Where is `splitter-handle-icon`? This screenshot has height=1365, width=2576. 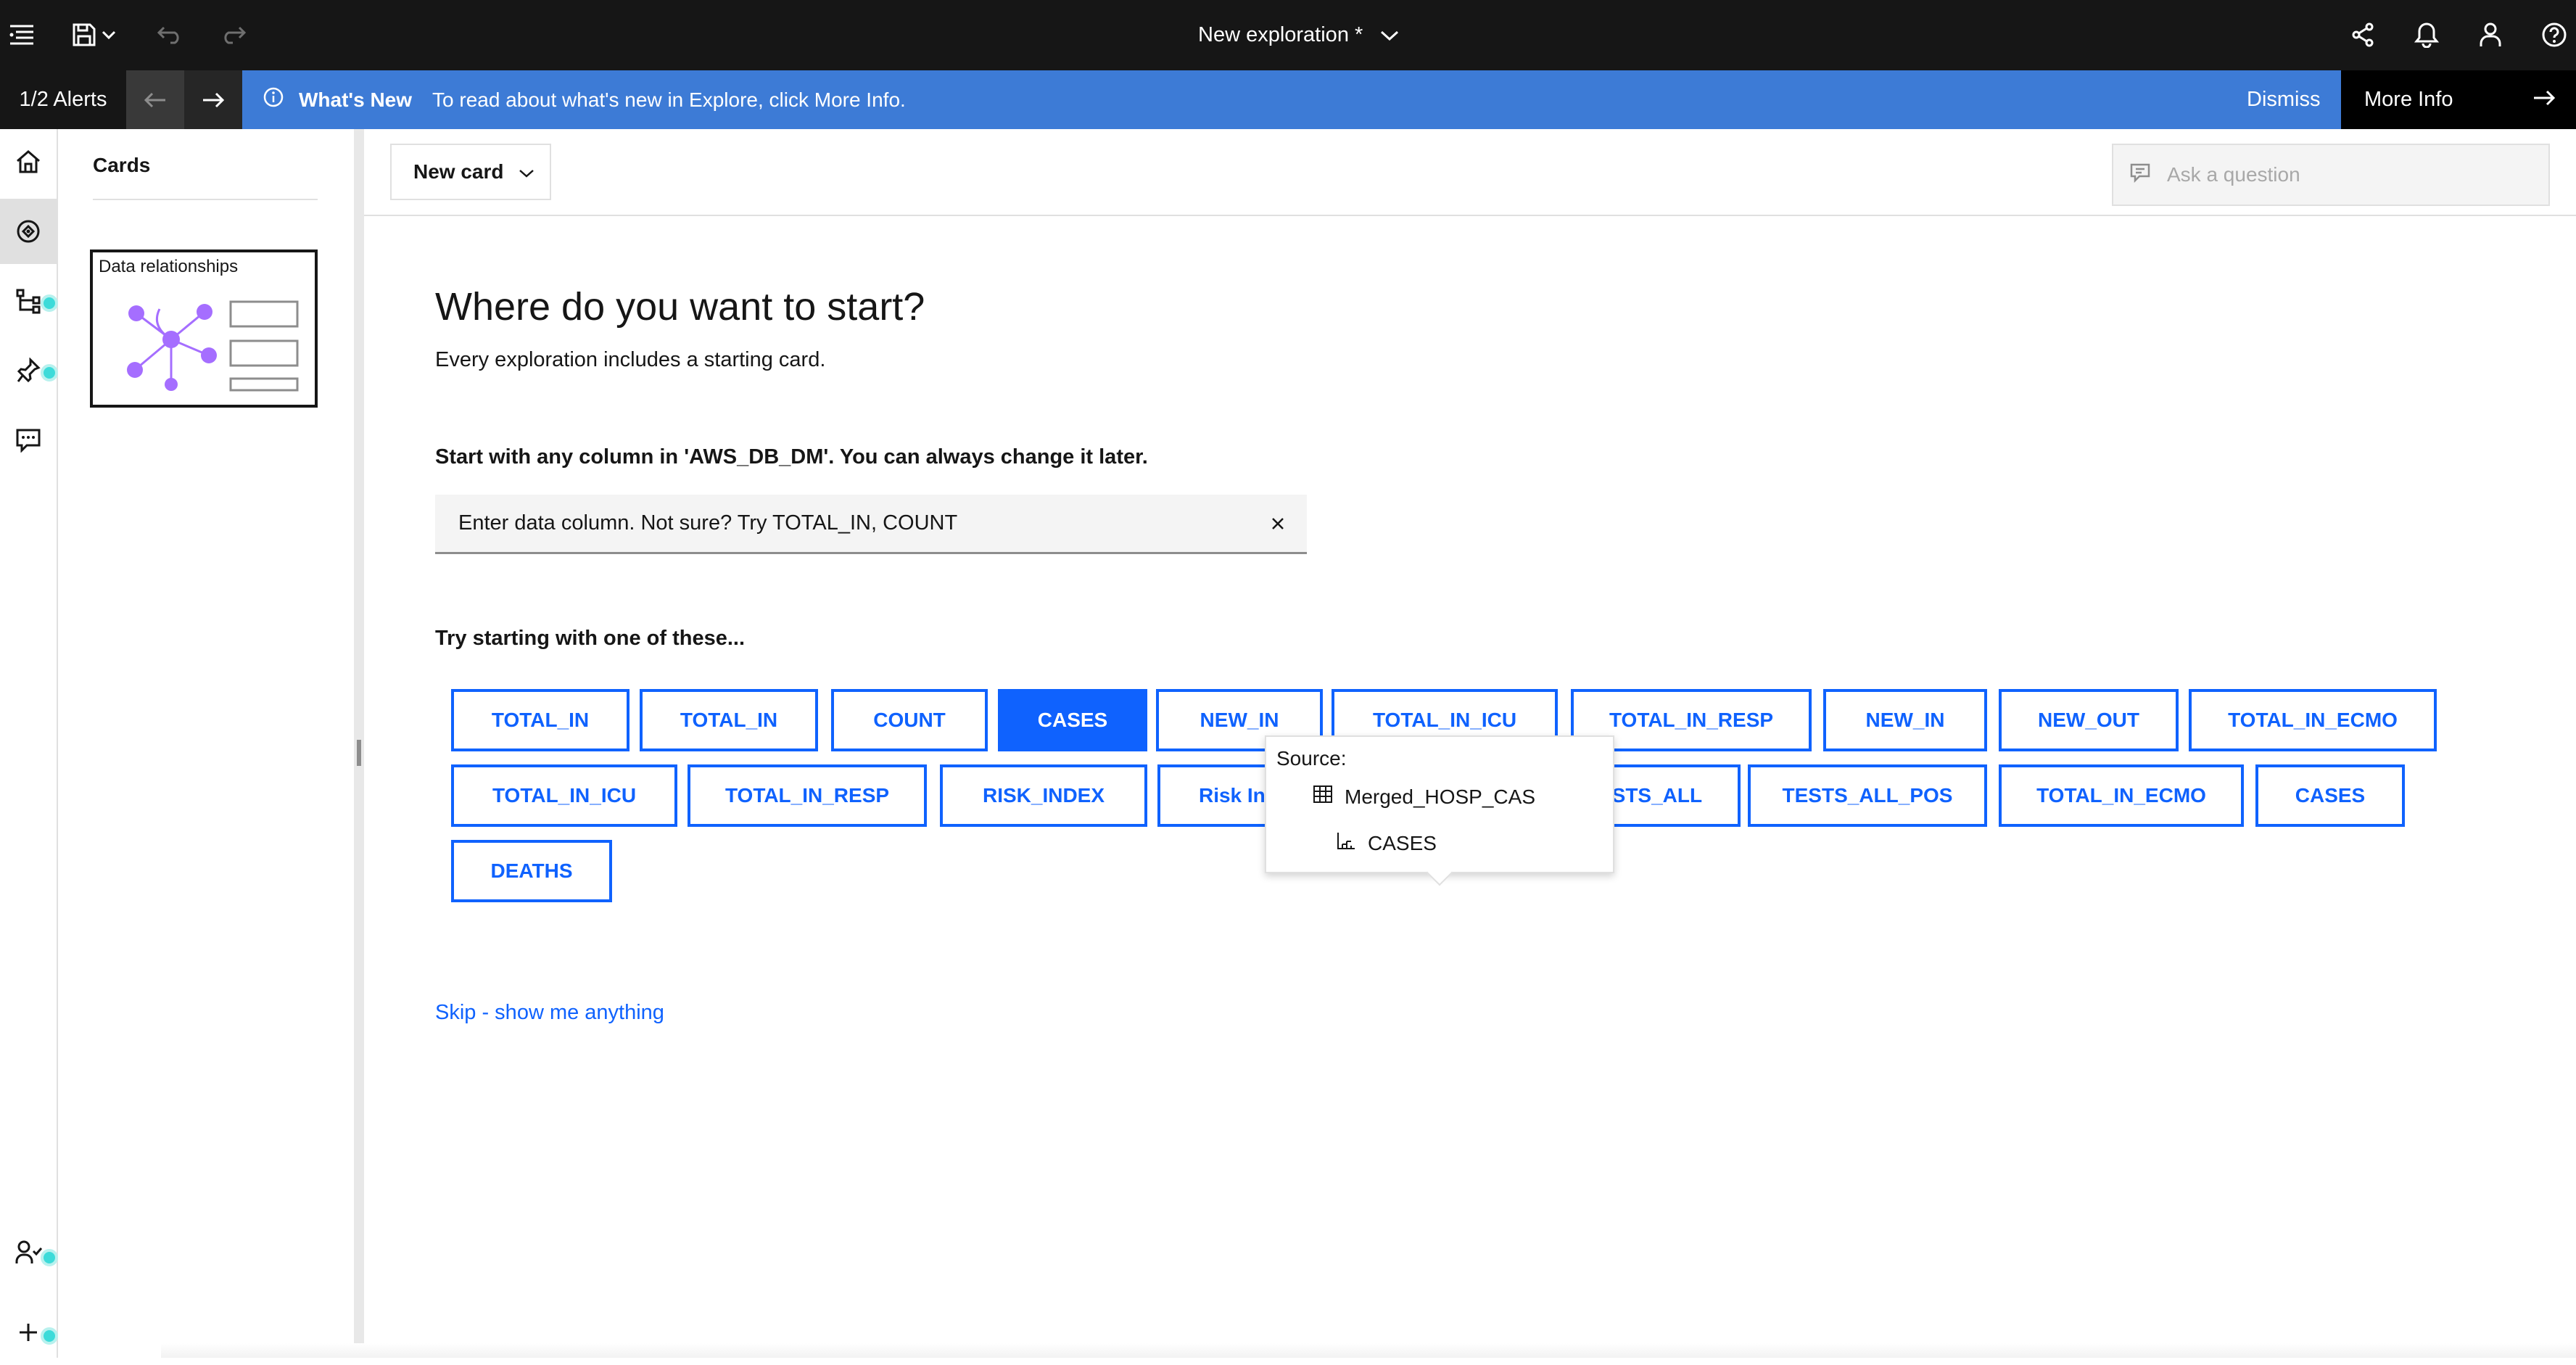
splitter-handle-icon is located at coordinates (359, 753).